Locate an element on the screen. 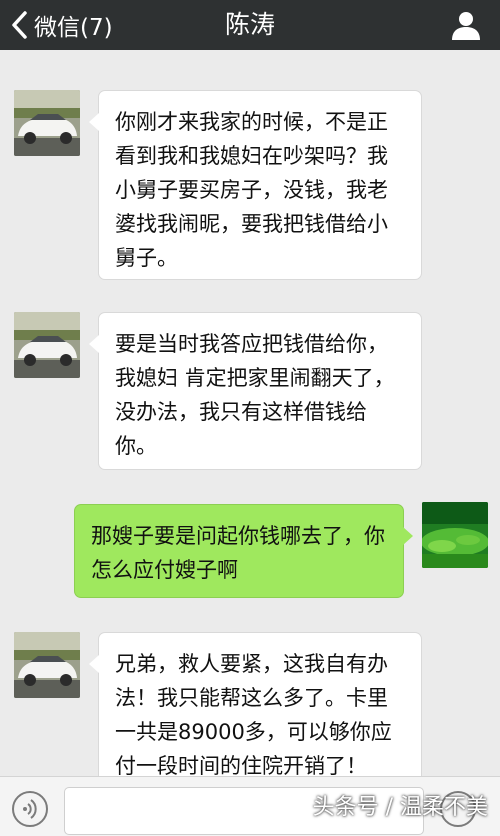 The image size is (500, 836). grass-photo-icon is located at coordinates (455, 535).